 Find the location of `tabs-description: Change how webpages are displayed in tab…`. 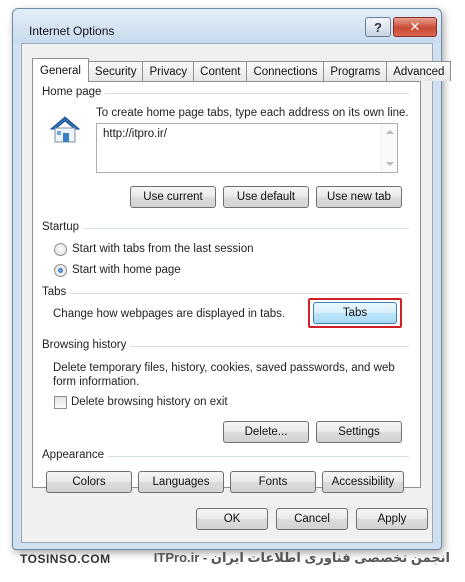

tabs-description: Change how webpages are displayed in tab… is located at coordinates (169, 314).